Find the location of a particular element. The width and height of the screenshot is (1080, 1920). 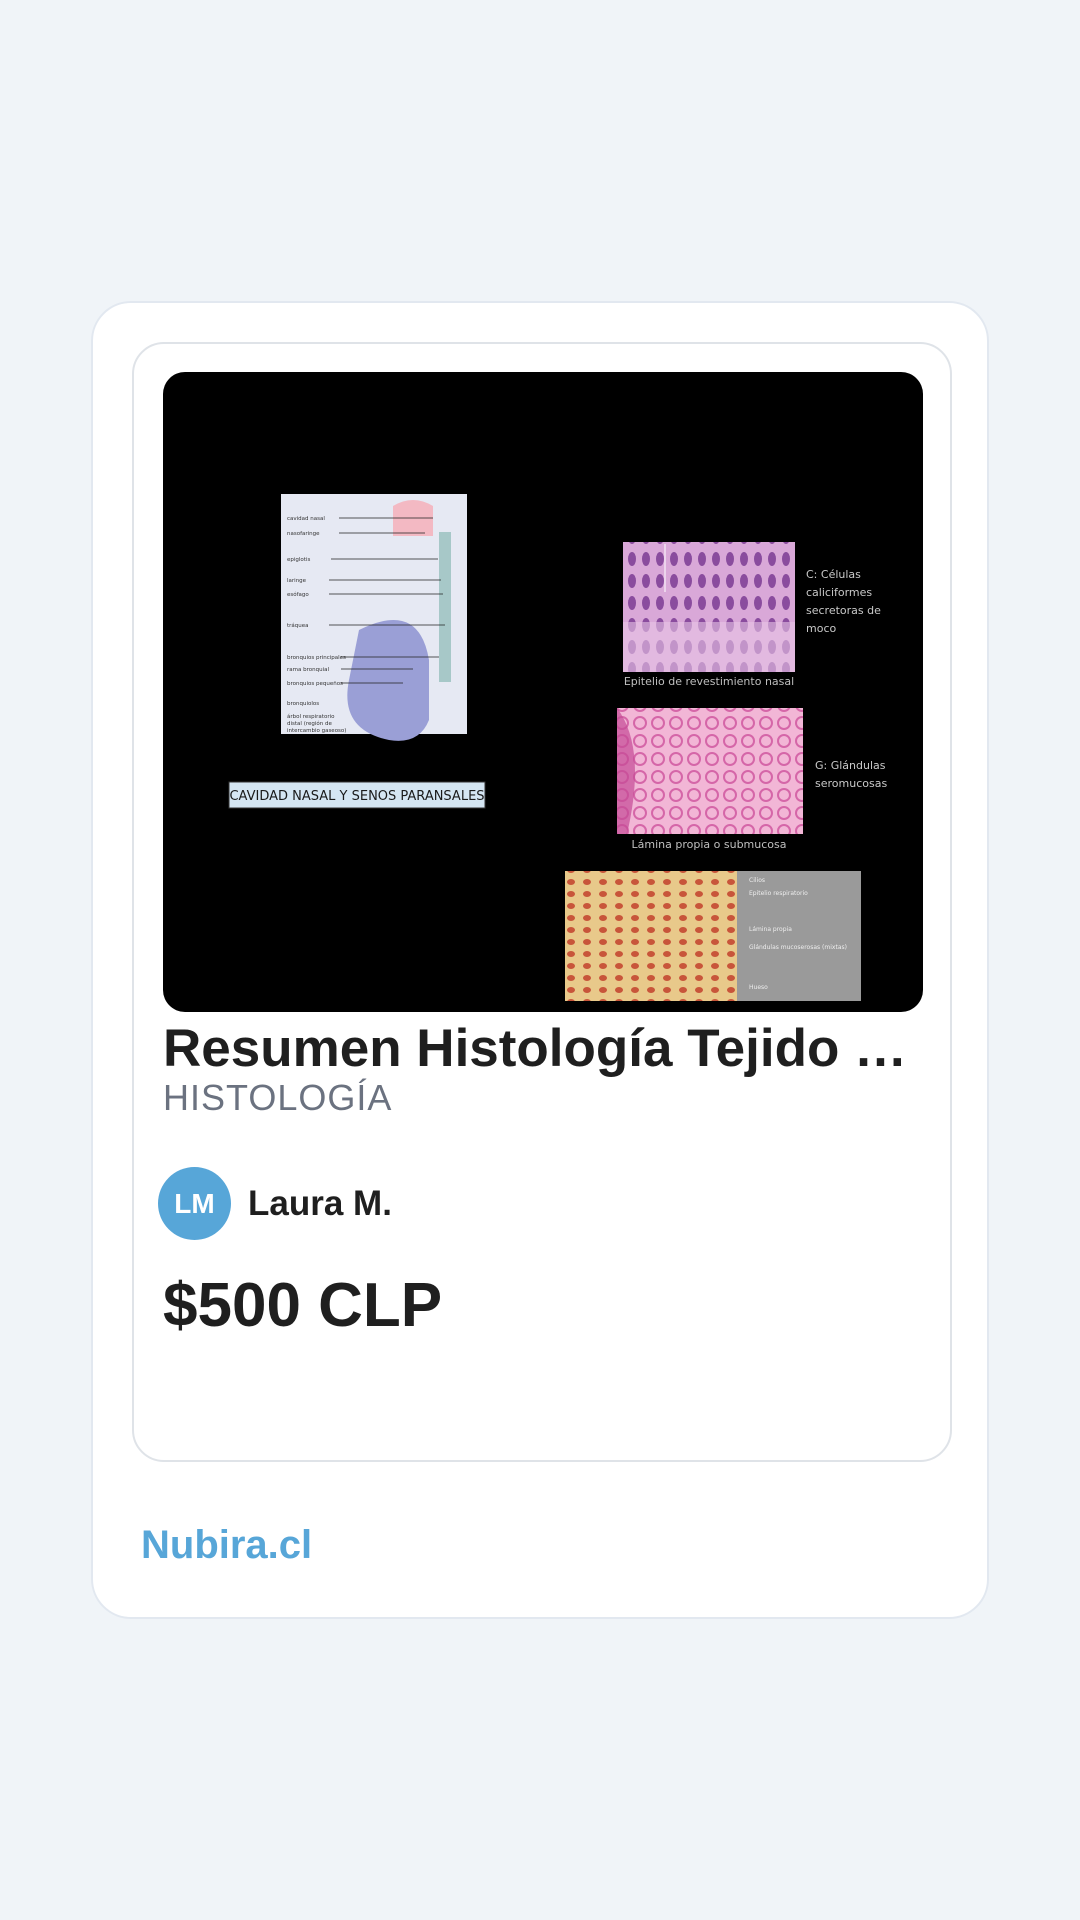

author-name: Laura M. is located at coordinates (320, 1203).